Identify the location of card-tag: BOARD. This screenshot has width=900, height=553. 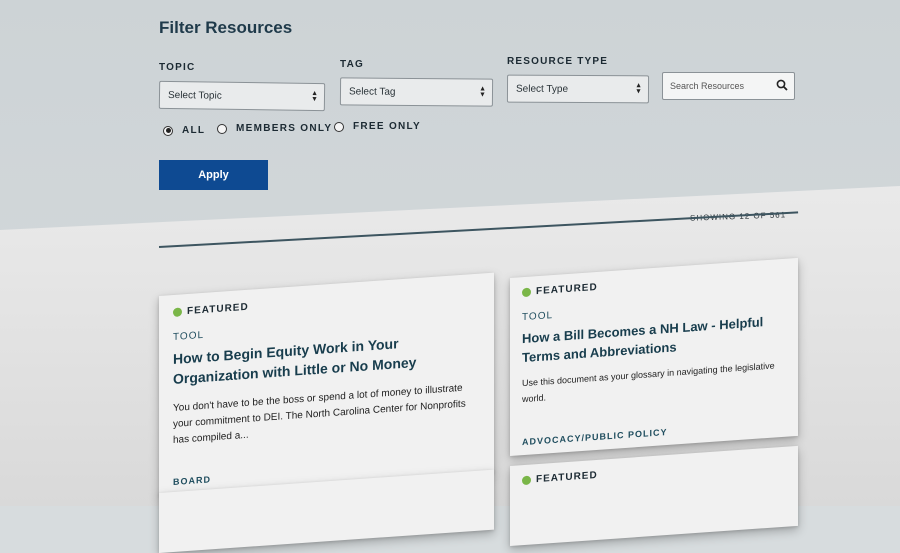
(192, 480).